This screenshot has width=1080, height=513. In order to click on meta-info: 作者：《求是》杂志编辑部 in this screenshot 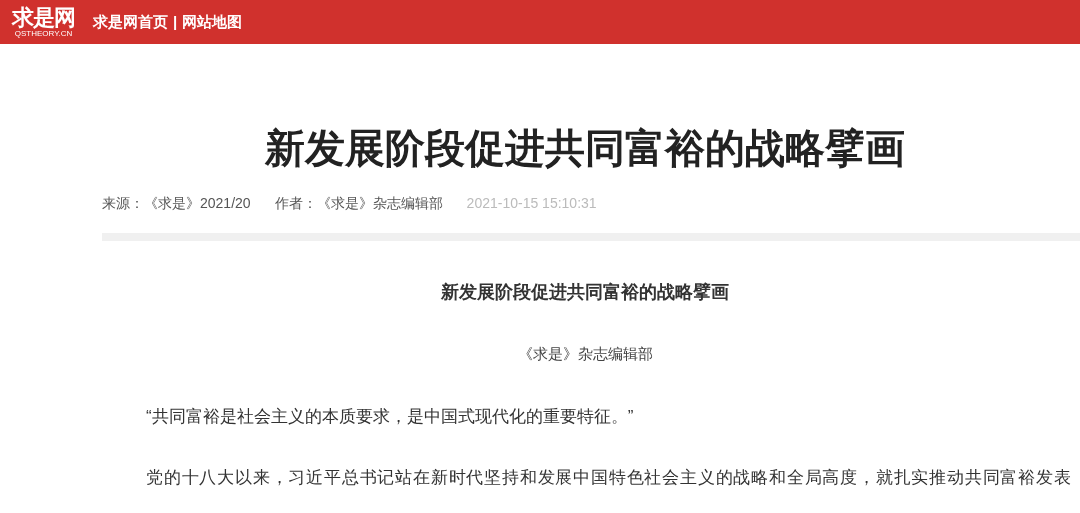, I will do `click(358, 203)`.